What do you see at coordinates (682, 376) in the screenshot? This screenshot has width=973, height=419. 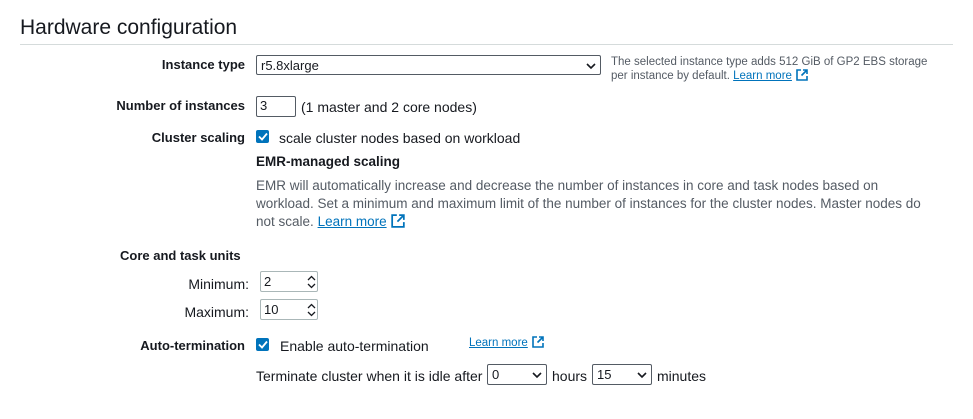 I see `minutes-label: minutes` at bounding box center [682, 376].